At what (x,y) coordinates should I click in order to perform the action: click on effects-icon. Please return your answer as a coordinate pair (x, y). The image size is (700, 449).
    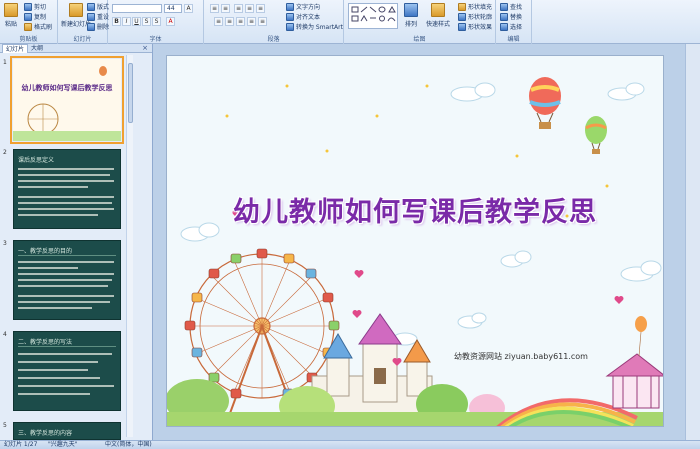
    Looking at the image, I should click on (462, 26).